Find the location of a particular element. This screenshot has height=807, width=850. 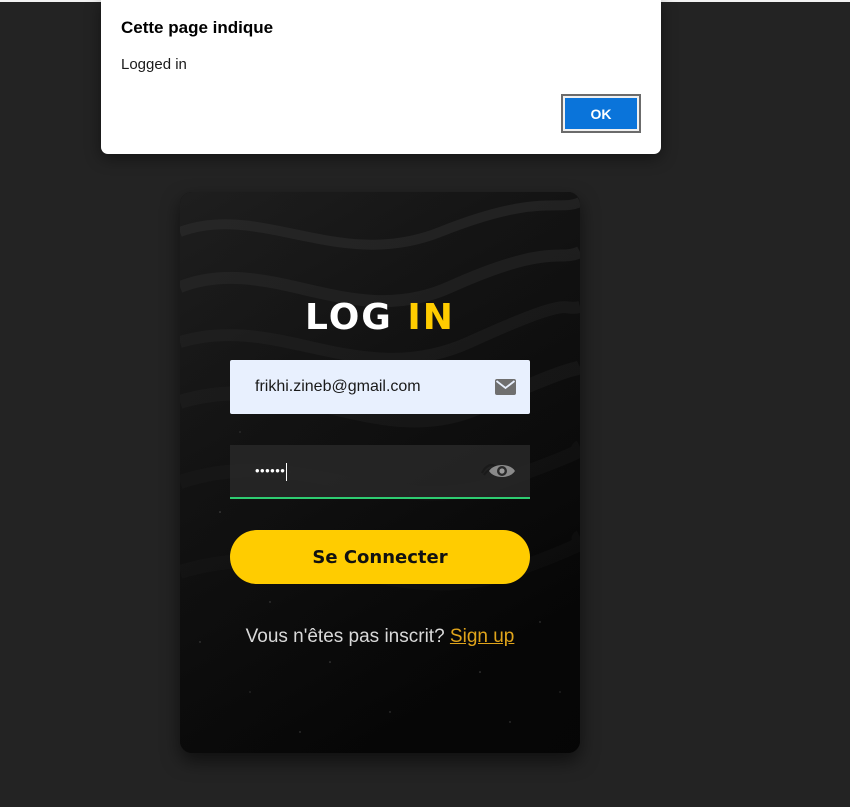

envelope-icon is located at coordinates (505, 387).